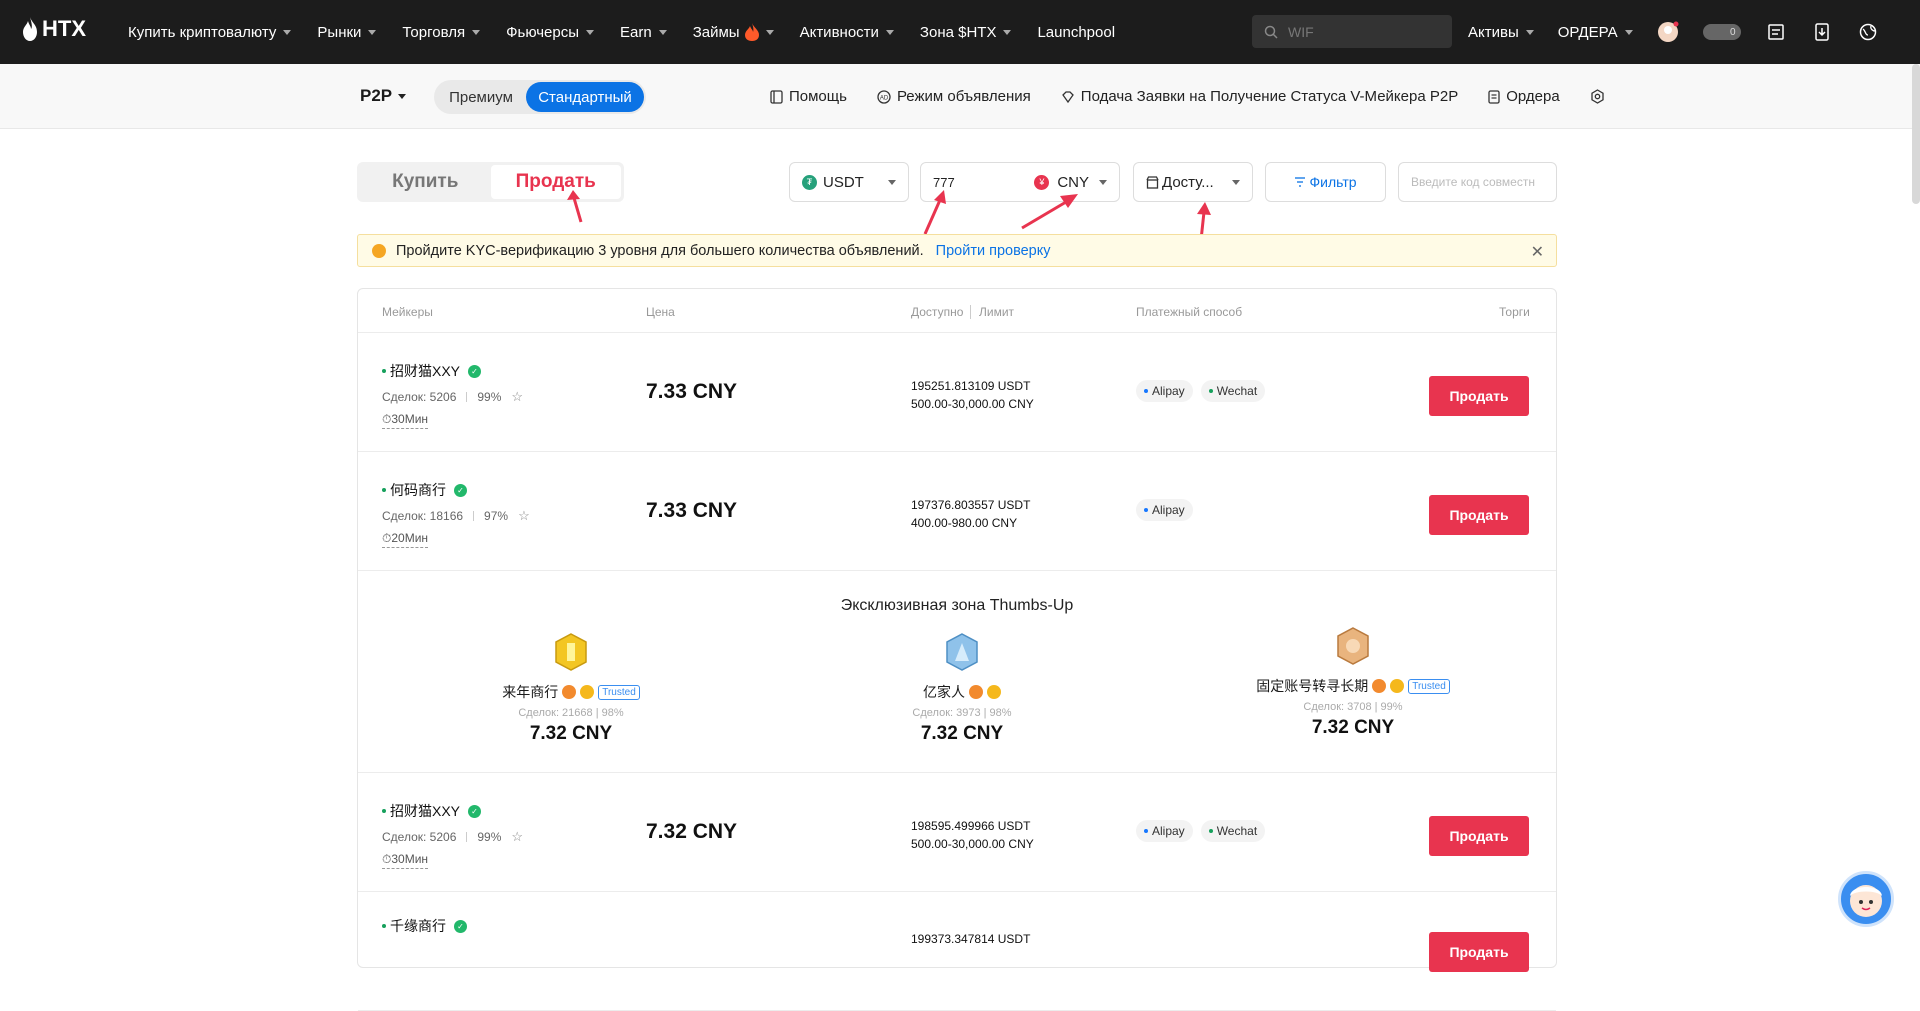  Describe the element at coordinates (481, 97) in the screenshot. I see `mode-premium: Премиум` at that location.